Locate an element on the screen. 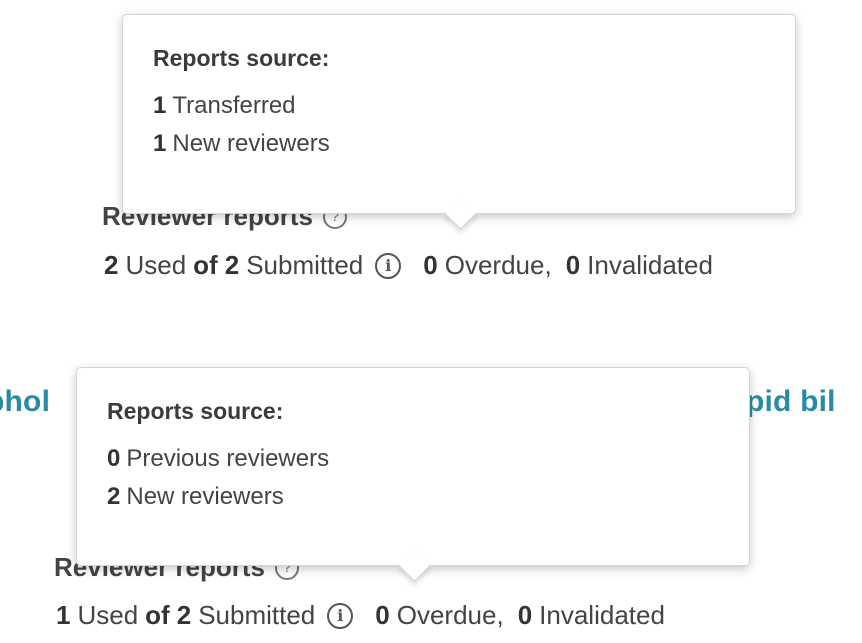 This screenshot has width=862, height=643. transferred-label: Transferred is located at coordinates (234, 105).